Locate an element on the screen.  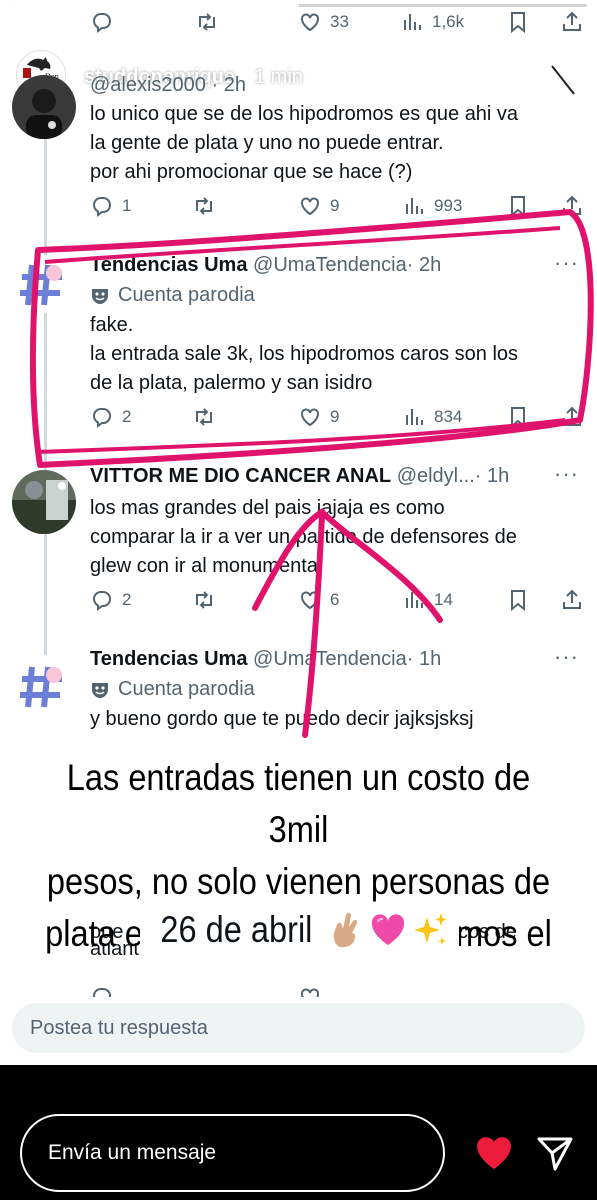
like-button: 33 is located at coordinates (323, 22).